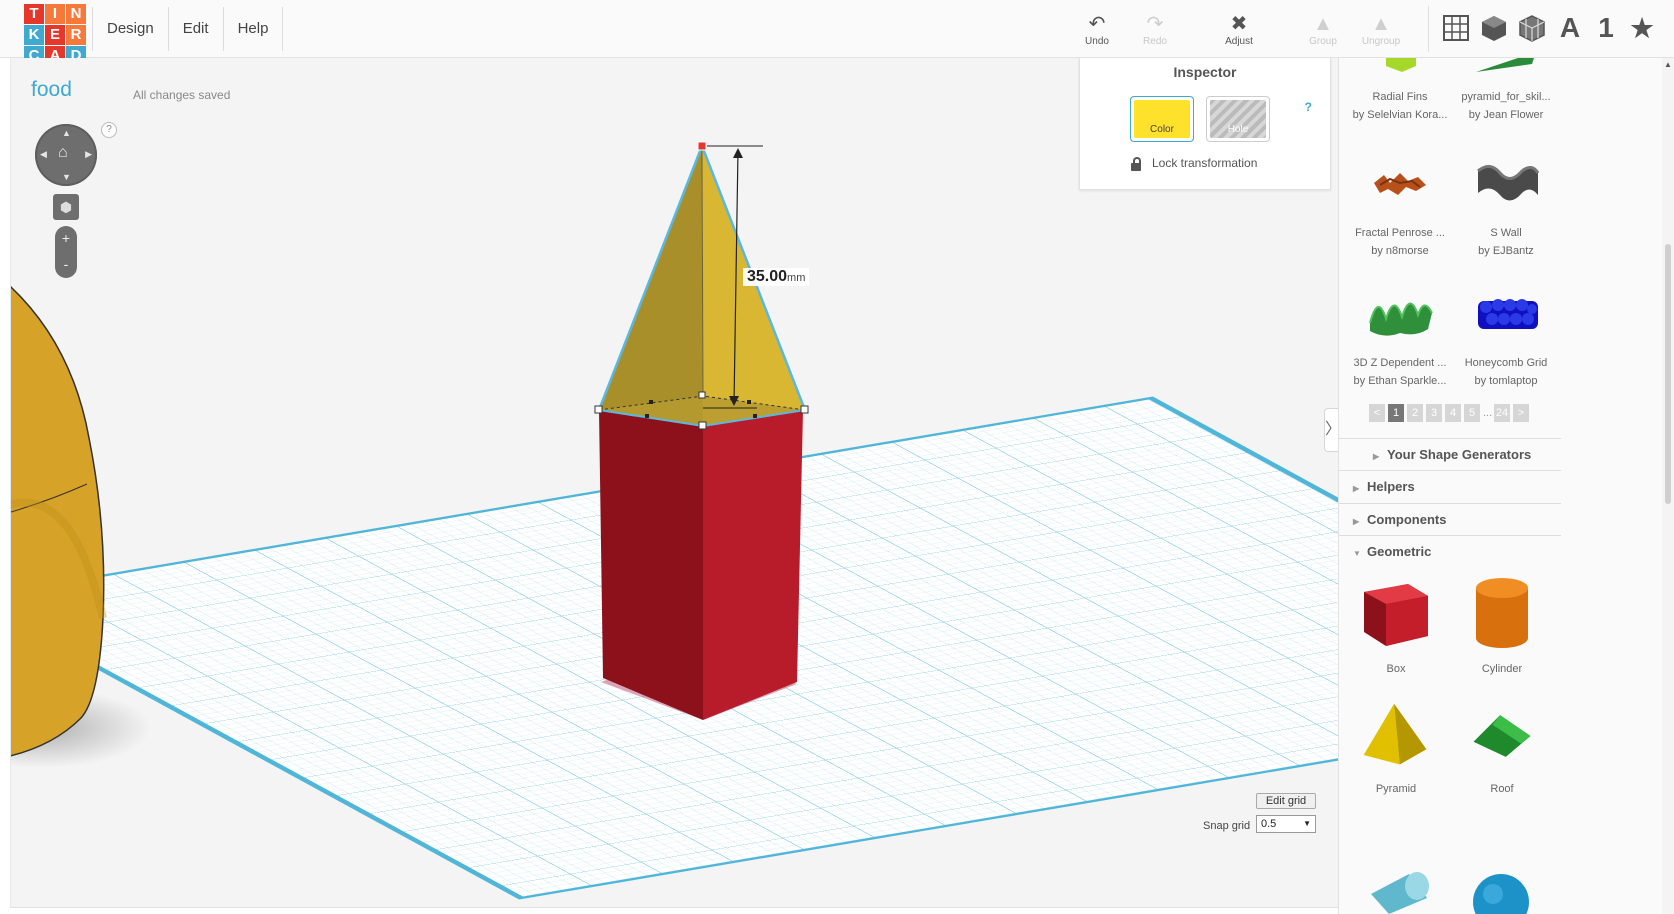  Describe the element at coordinates (1155, 24) in the screenshot. I see `redo-icon: ↷` at that location.